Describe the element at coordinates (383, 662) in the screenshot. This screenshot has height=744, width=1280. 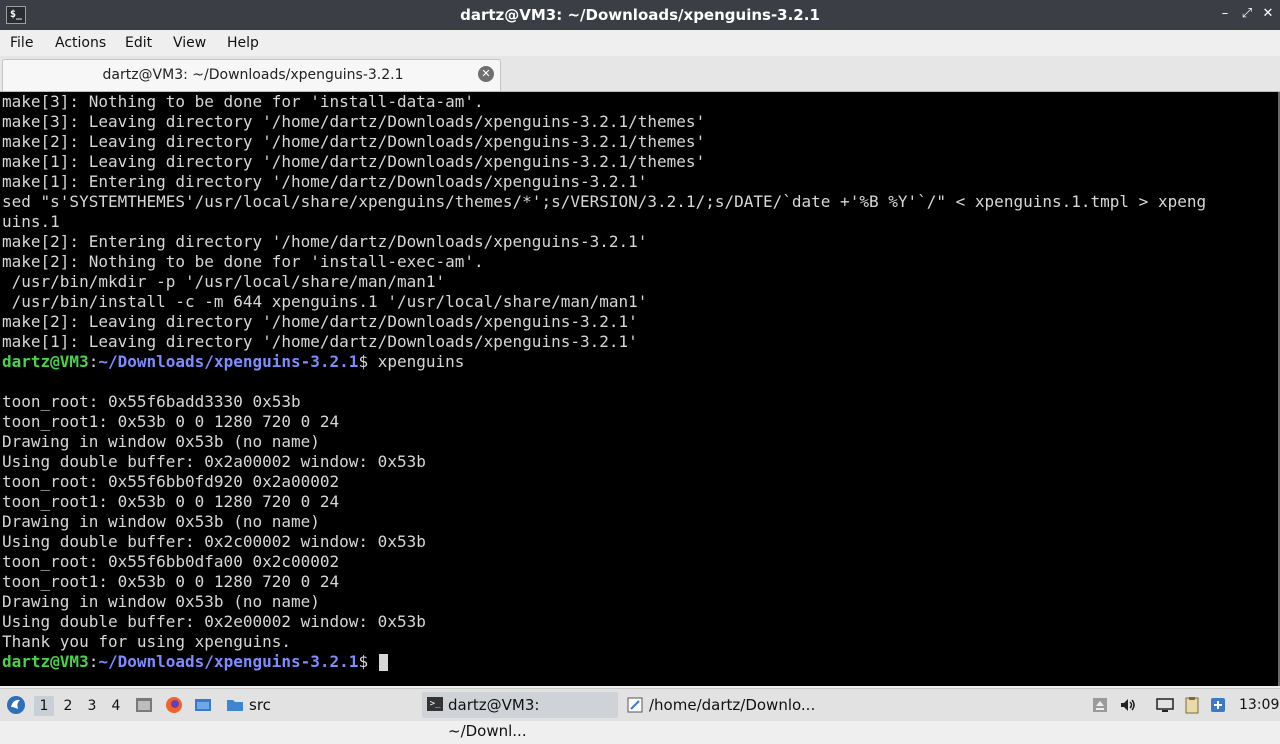
I see `text-cursor` at that location.